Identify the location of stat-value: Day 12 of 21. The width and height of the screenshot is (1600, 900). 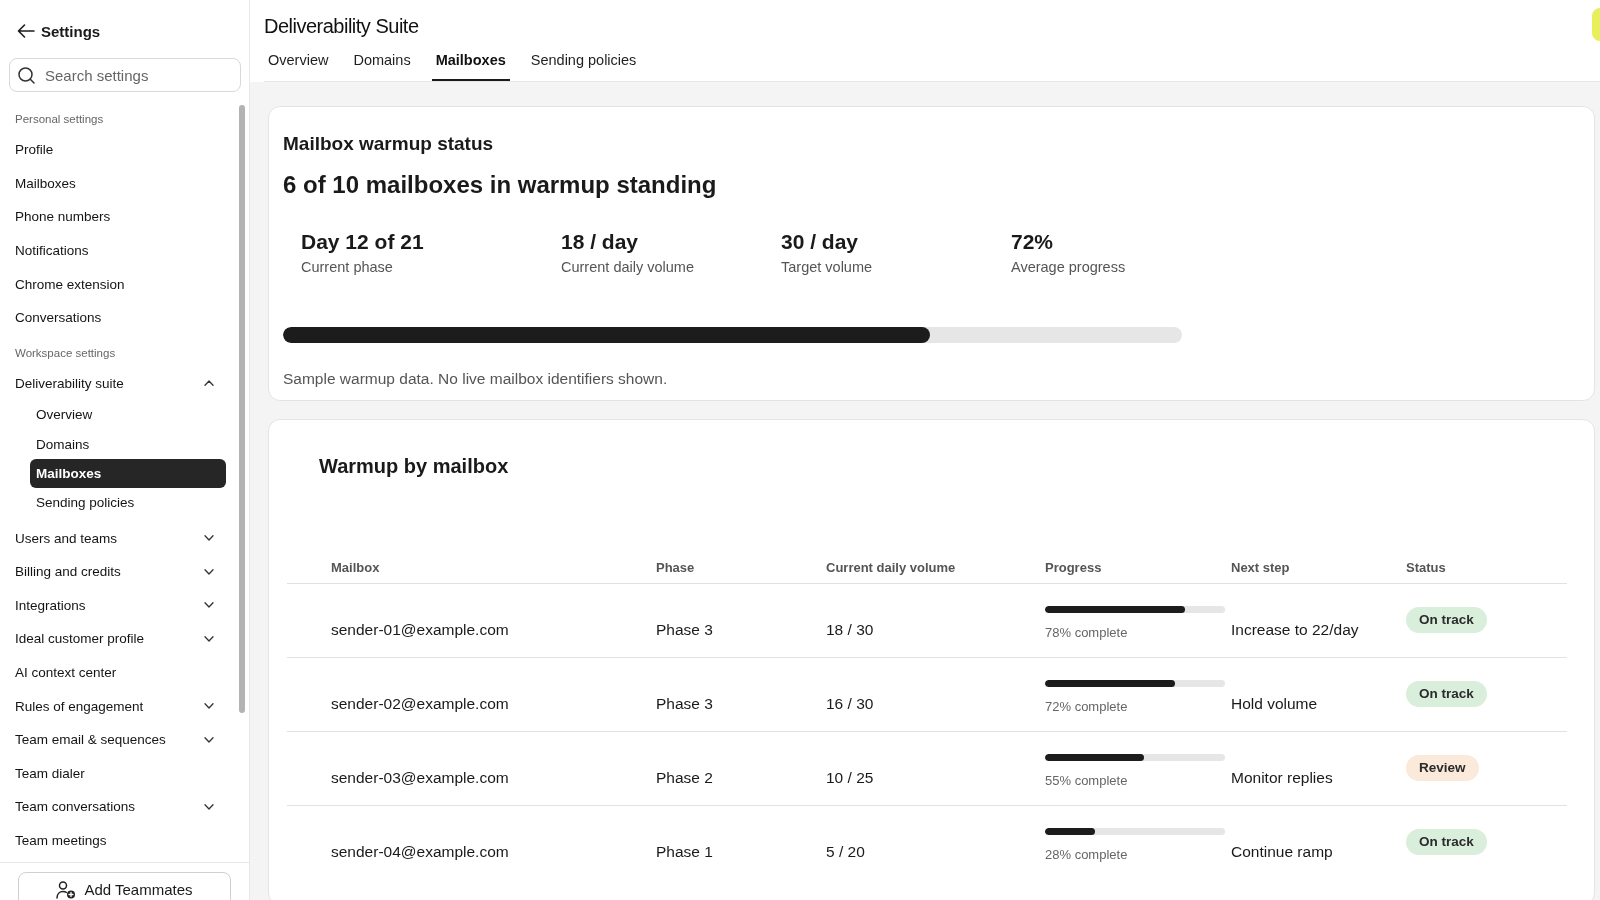
(363, 242).